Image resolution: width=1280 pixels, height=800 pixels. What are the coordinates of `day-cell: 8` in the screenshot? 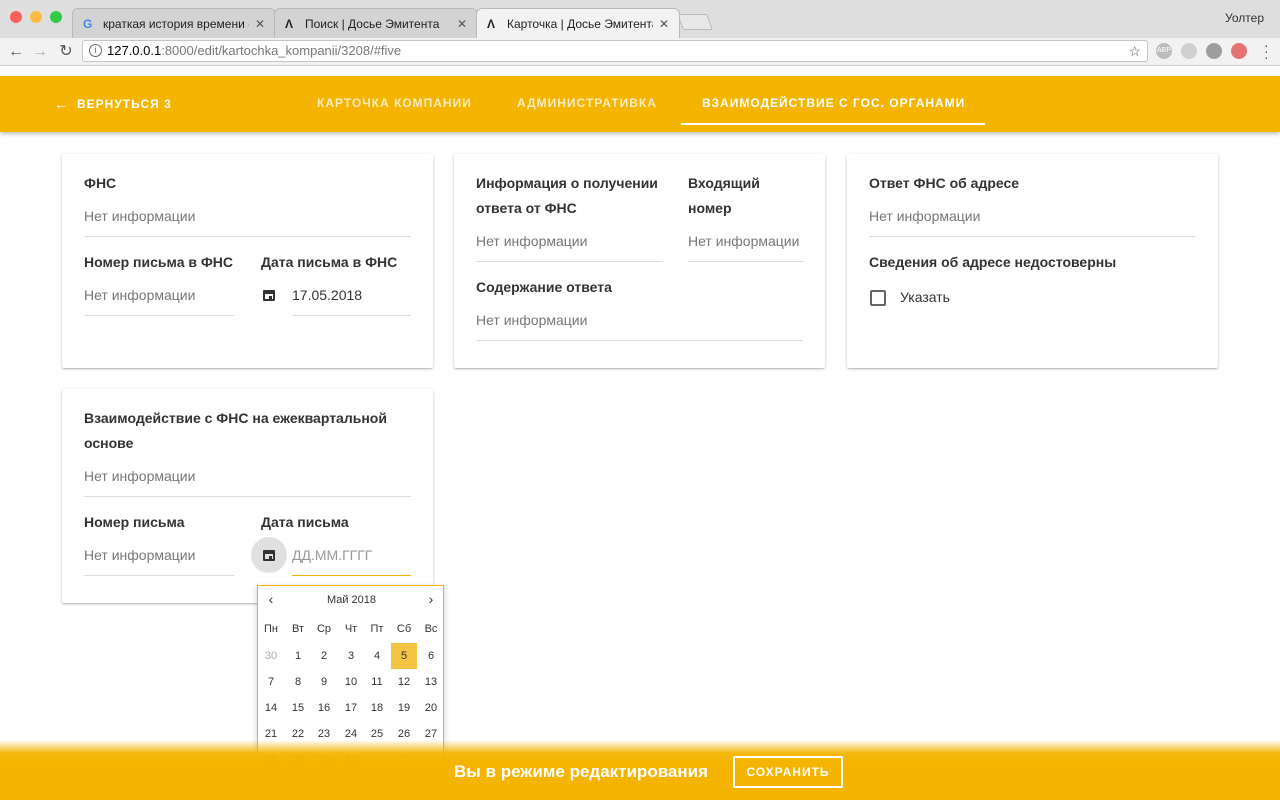 It's located at (298, 682).